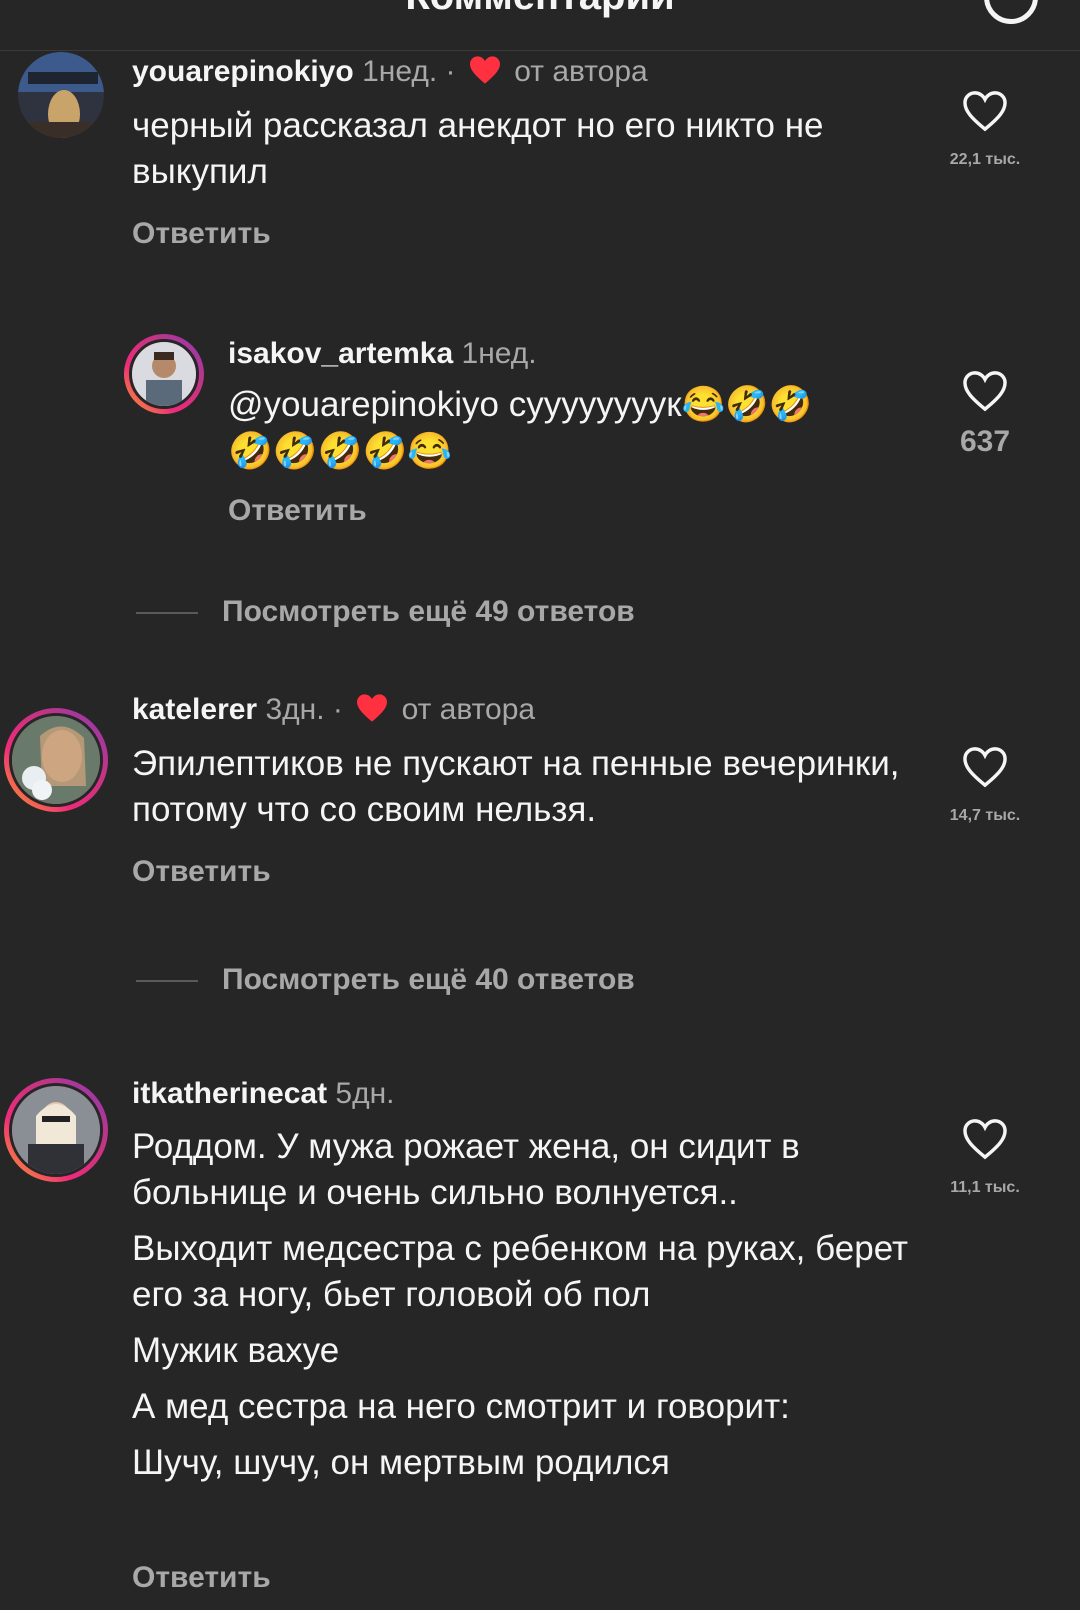 This screenshot has height=1610, width=1080. Describe the element at coordinates (365, 1093) in the screenshot. I see `timestamp: 5дн.` at that location.